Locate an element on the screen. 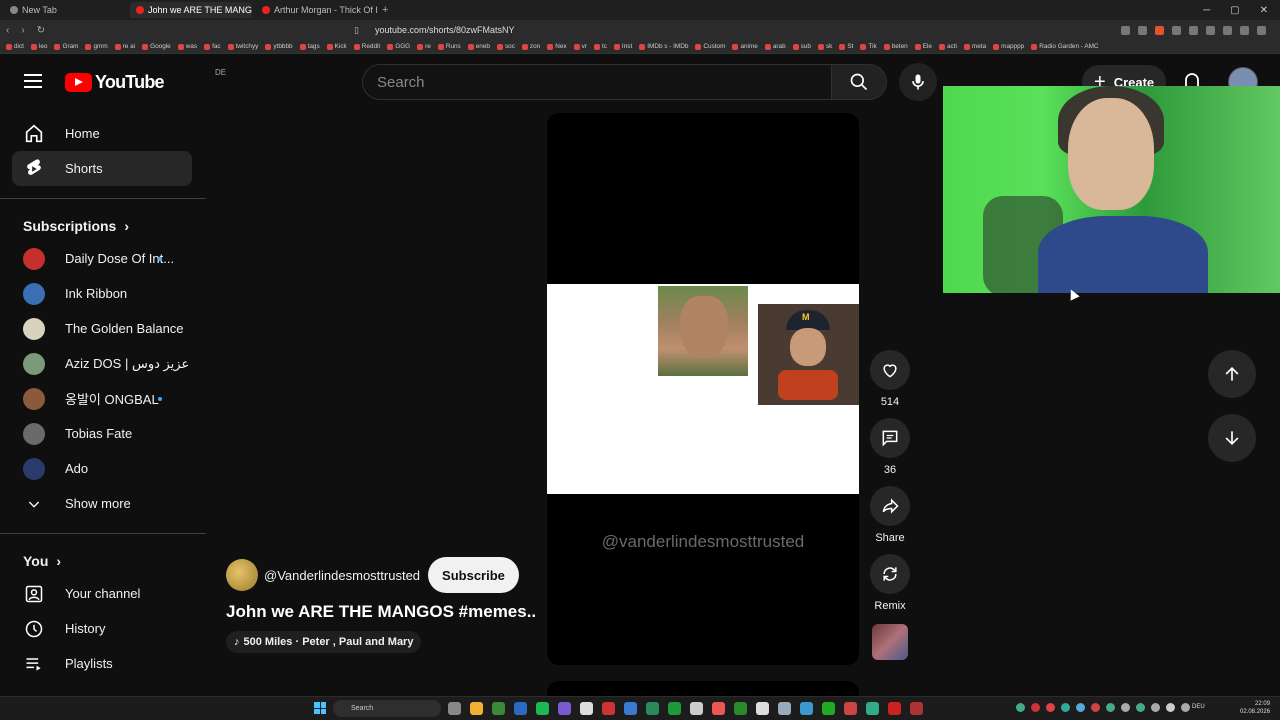 This screenshot has height=720, width=1280. subscription-item: Ink Ribbon is located at coordinates (102, 293).